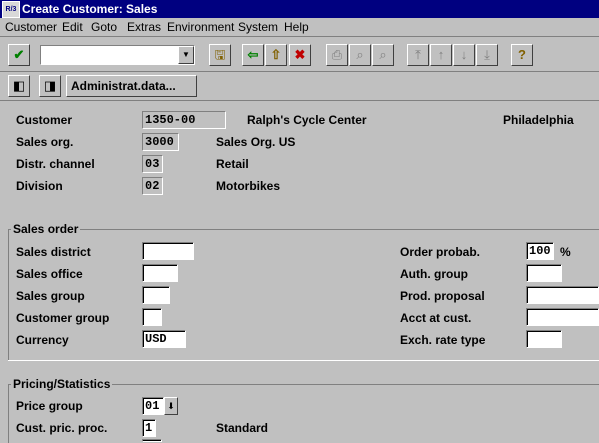 This screenshot has width=599, height=443. What do you see at coordinates (258, 27) in the screenshot?
I see `menu-system: System` at bounding box center [258, 27].